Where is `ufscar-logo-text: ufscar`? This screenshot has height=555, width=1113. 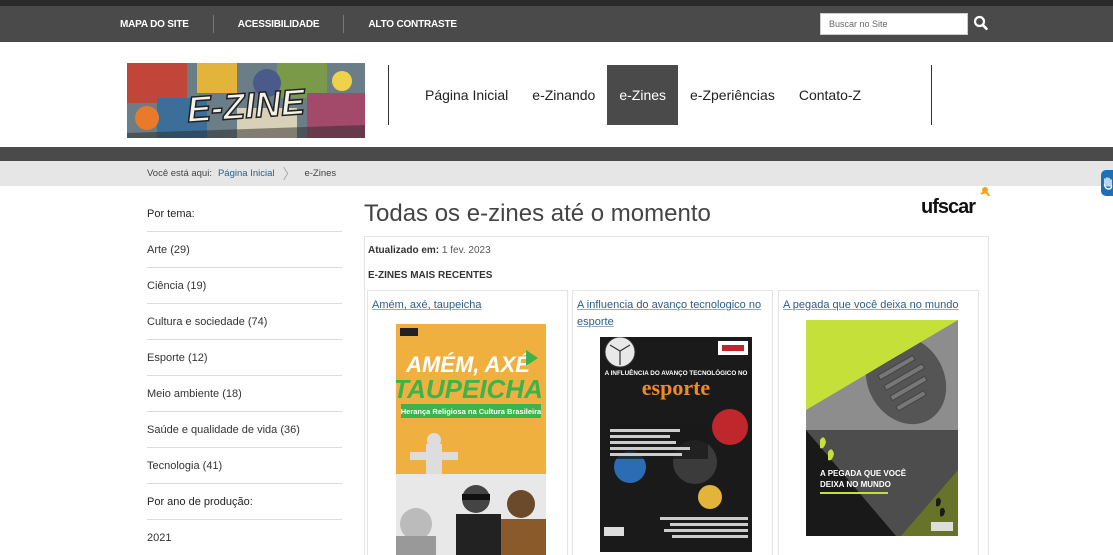
ufscar-logo-text: ufscar is located at coordinates (948, 207).